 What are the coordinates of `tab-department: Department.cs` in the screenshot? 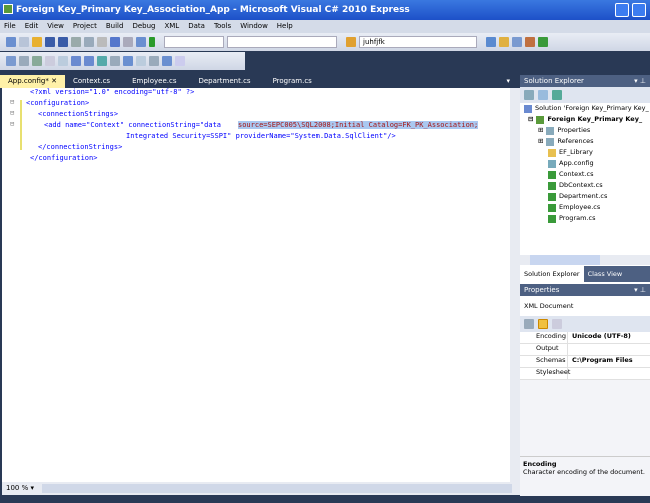 It's located at (221, 81).